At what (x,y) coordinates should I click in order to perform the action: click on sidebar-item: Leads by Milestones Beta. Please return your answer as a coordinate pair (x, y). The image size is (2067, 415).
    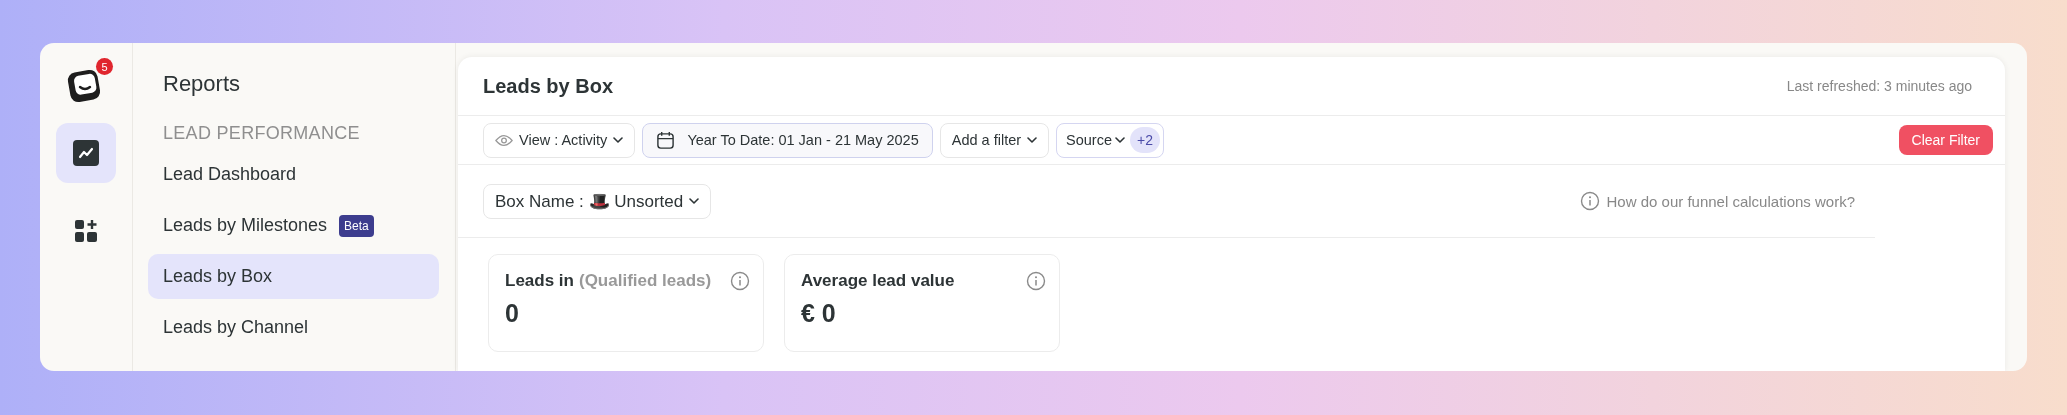
    Looking at the image, I should click on (293, 225).